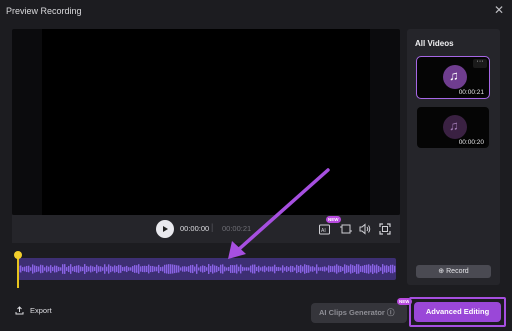  I want to click on export-button: Export, so click(33, 310).